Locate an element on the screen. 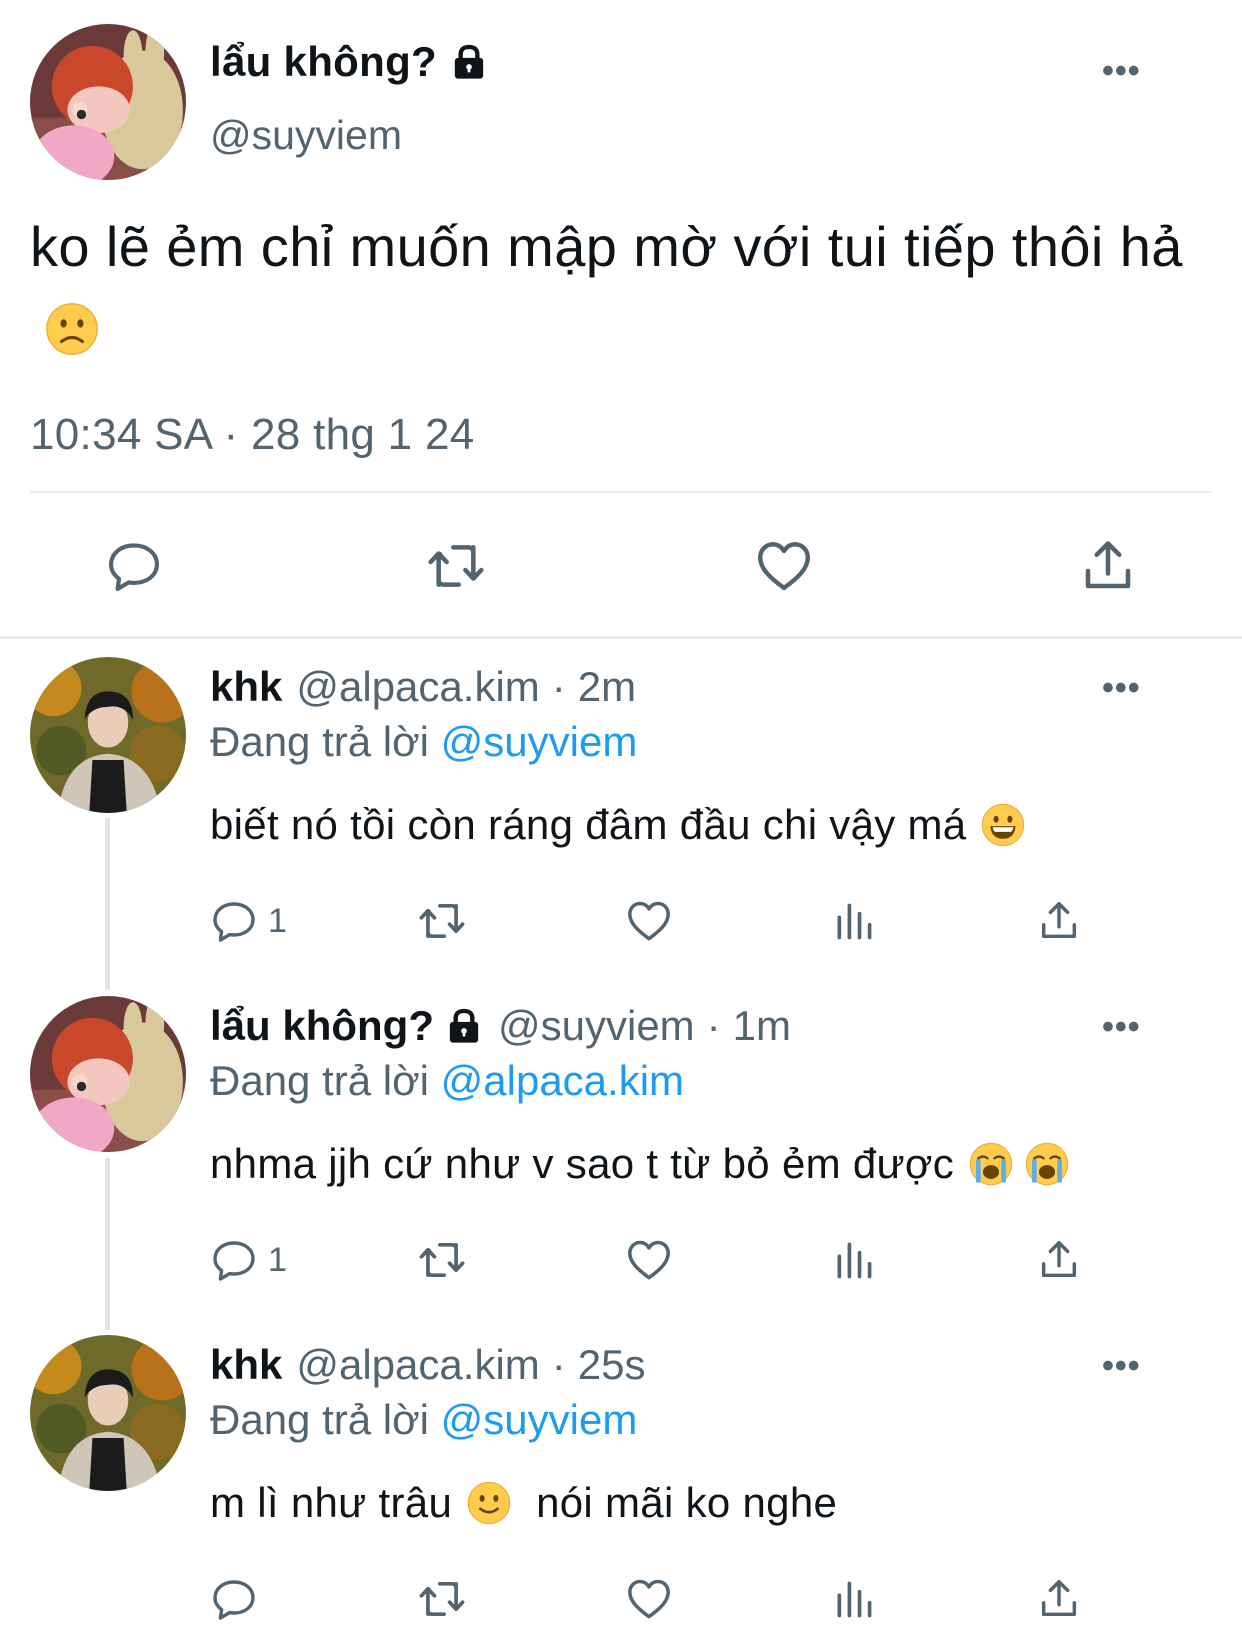 This screenshot has height=1650, width=1242. tweet-timestamp: 10:34 SA · 28 thg 1 24 is located at coordinates (252, 435).